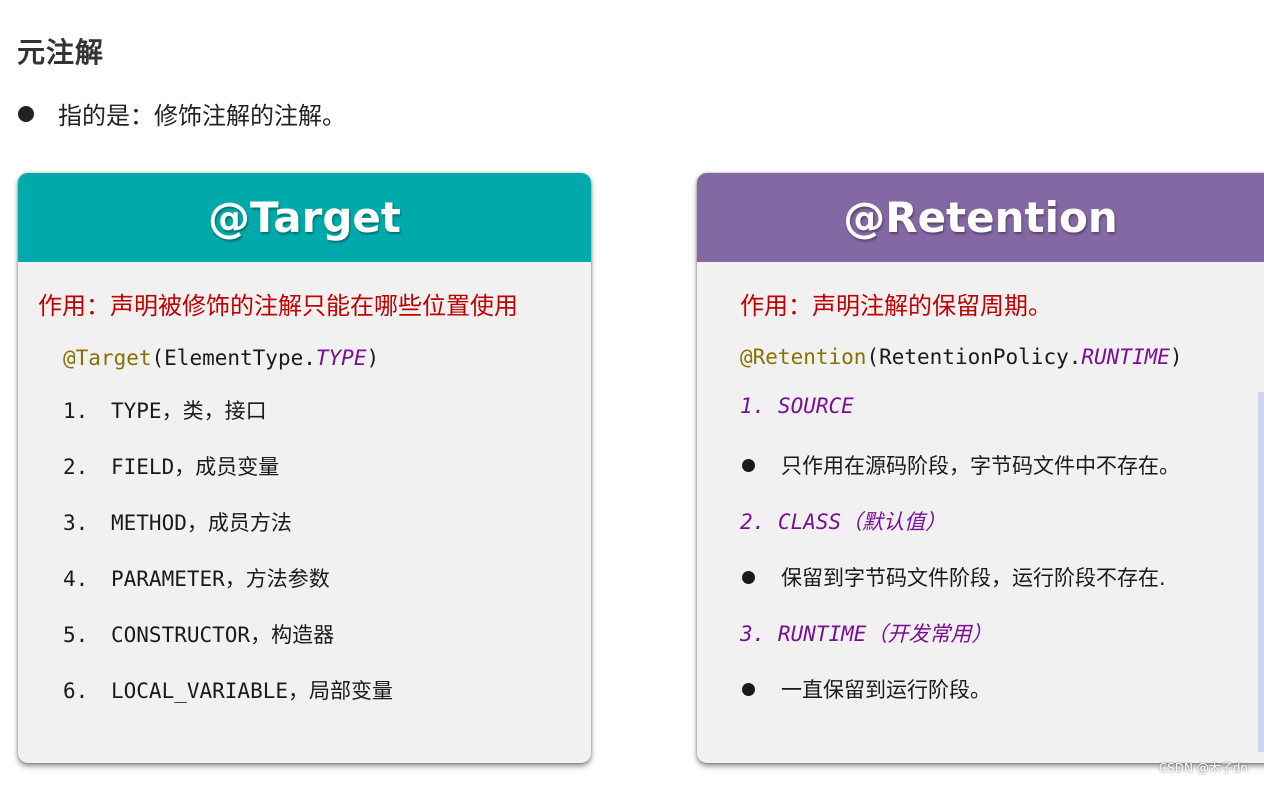  What do you see at coordinates (341, 358) in the screenshot?
I see `target-code-constant: TYPE` at bounding box center [341, 358].